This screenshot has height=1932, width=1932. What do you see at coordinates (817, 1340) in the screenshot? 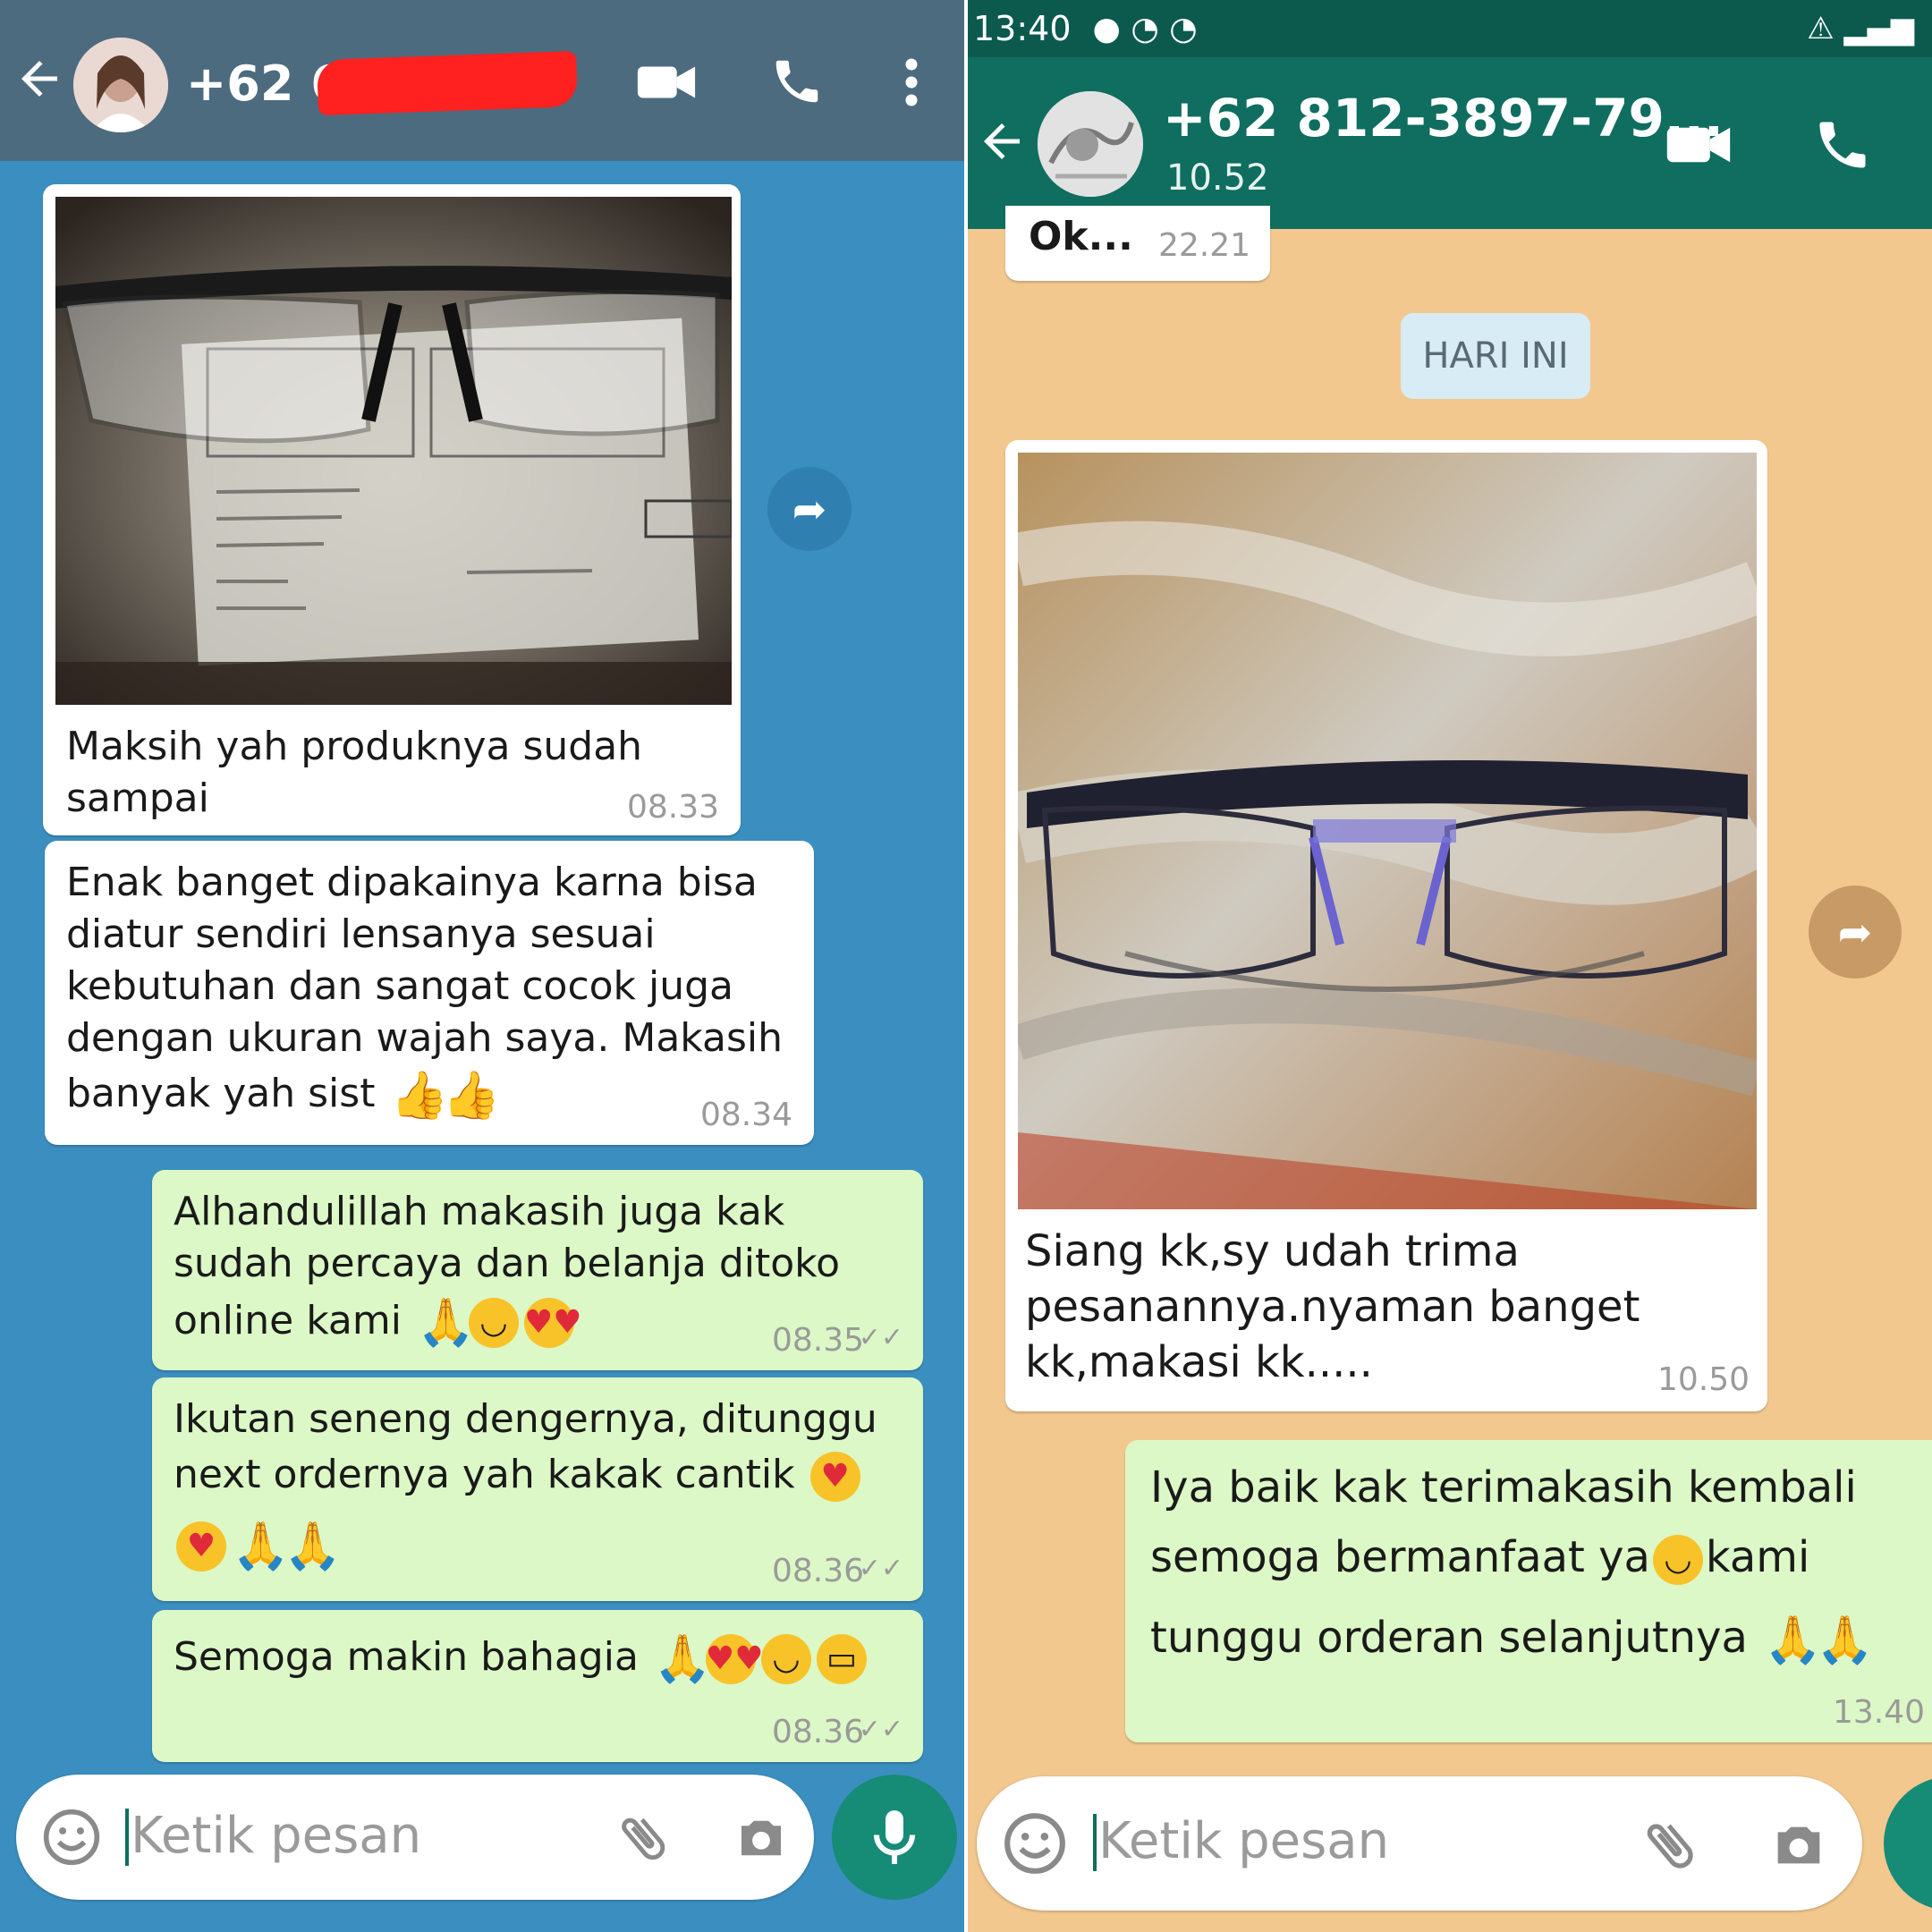
I see `message-timestamp: 08.35` at bounding box center [817, 1340].